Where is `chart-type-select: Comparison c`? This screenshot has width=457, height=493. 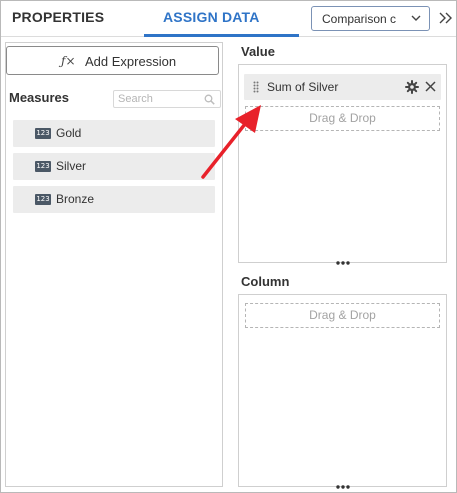 chart-type-select: Comparison c is located at coordinates (370, 18).